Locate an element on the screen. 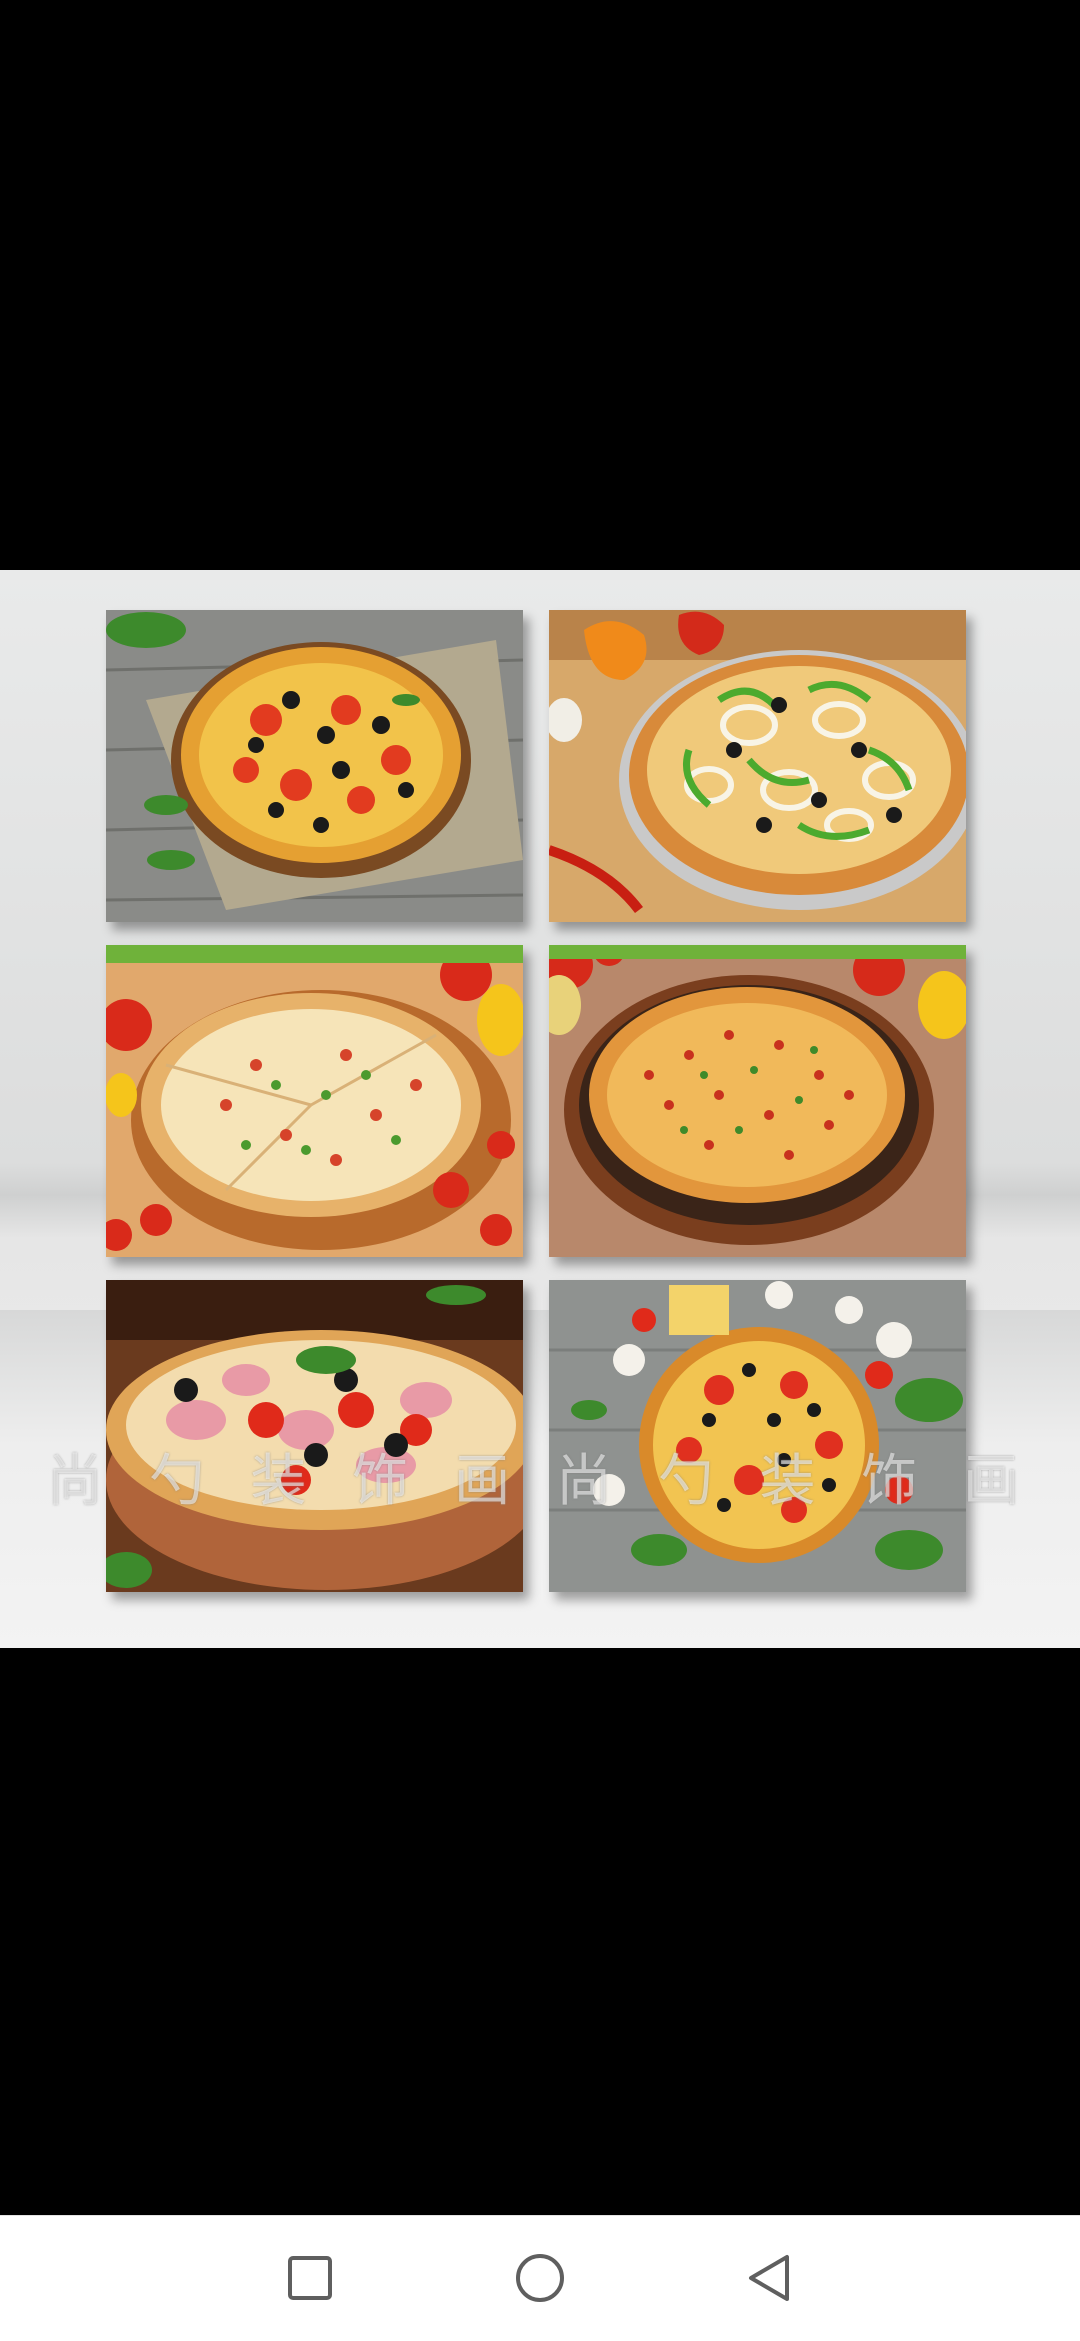  circle-icon is located at coordinates (540, 2278).